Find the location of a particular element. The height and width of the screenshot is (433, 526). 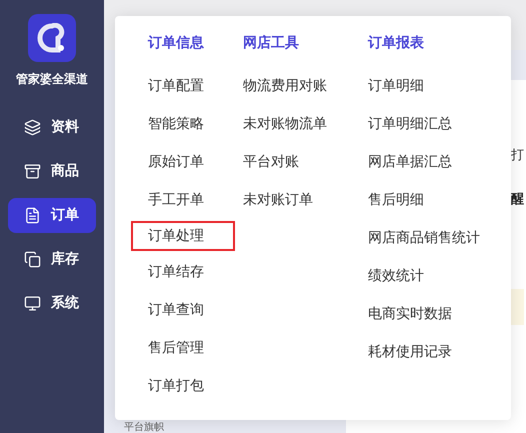

menu-item: 售后管理 is located at coordinates (180, 348).